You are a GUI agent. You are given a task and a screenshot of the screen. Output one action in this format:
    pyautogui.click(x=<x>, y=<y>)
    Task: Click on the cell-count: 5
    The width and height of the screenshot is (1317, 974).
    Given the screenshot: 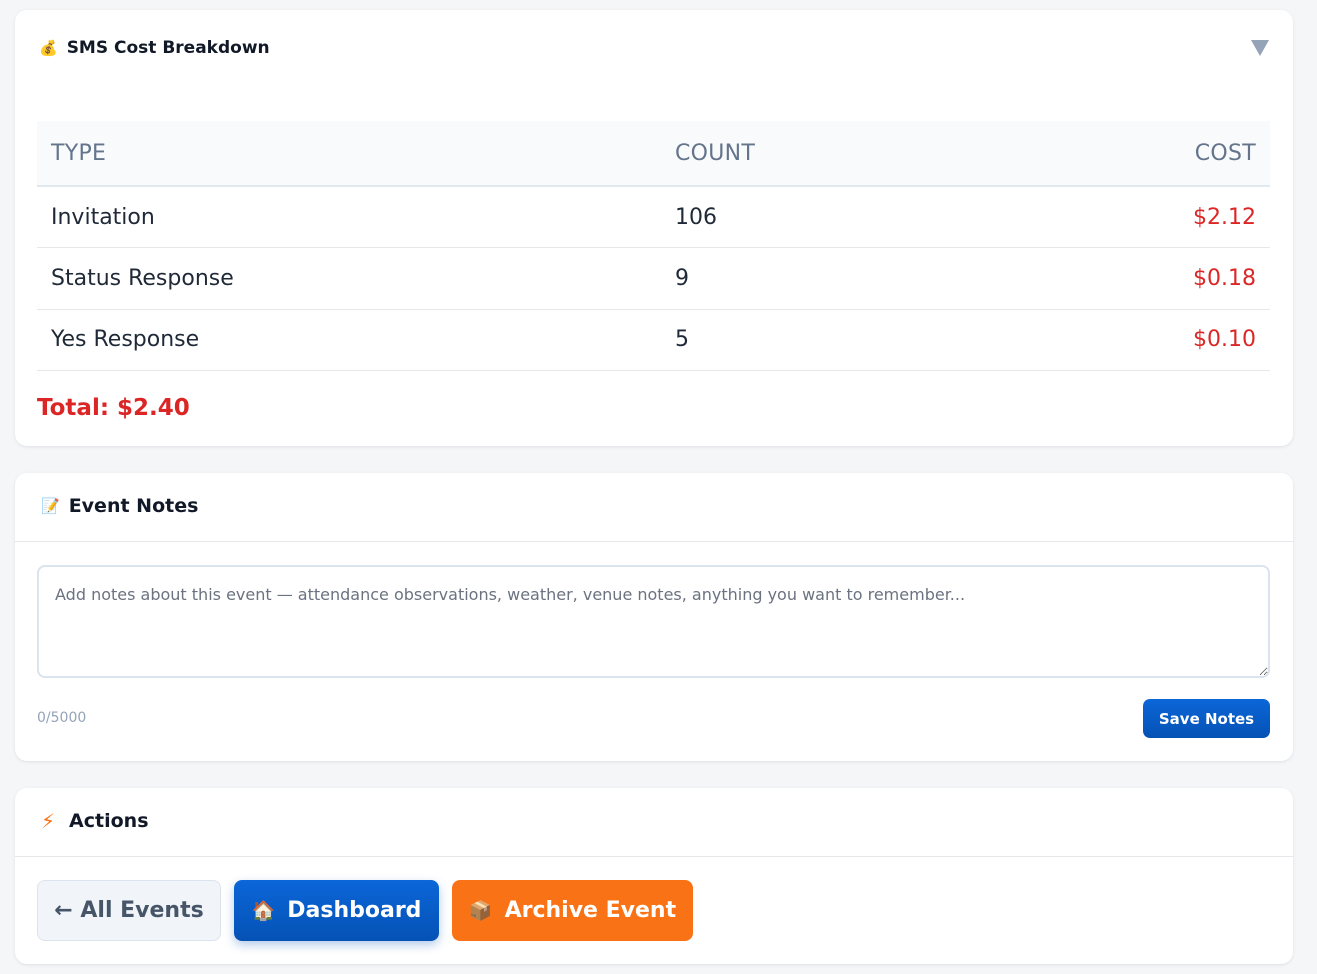 What is the action you would take?
    pyautogui.click(x=826, y=340)
    